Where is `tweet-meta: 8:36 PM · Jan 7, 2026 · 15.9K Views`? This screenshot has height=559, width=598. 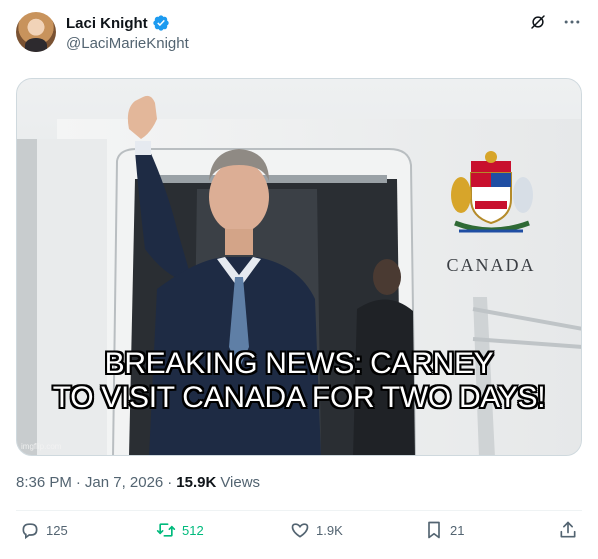
tweet-meta: 8:36 PM · Jan 7, 2026 · 15.9K Views is located at coordinates (138, 482).